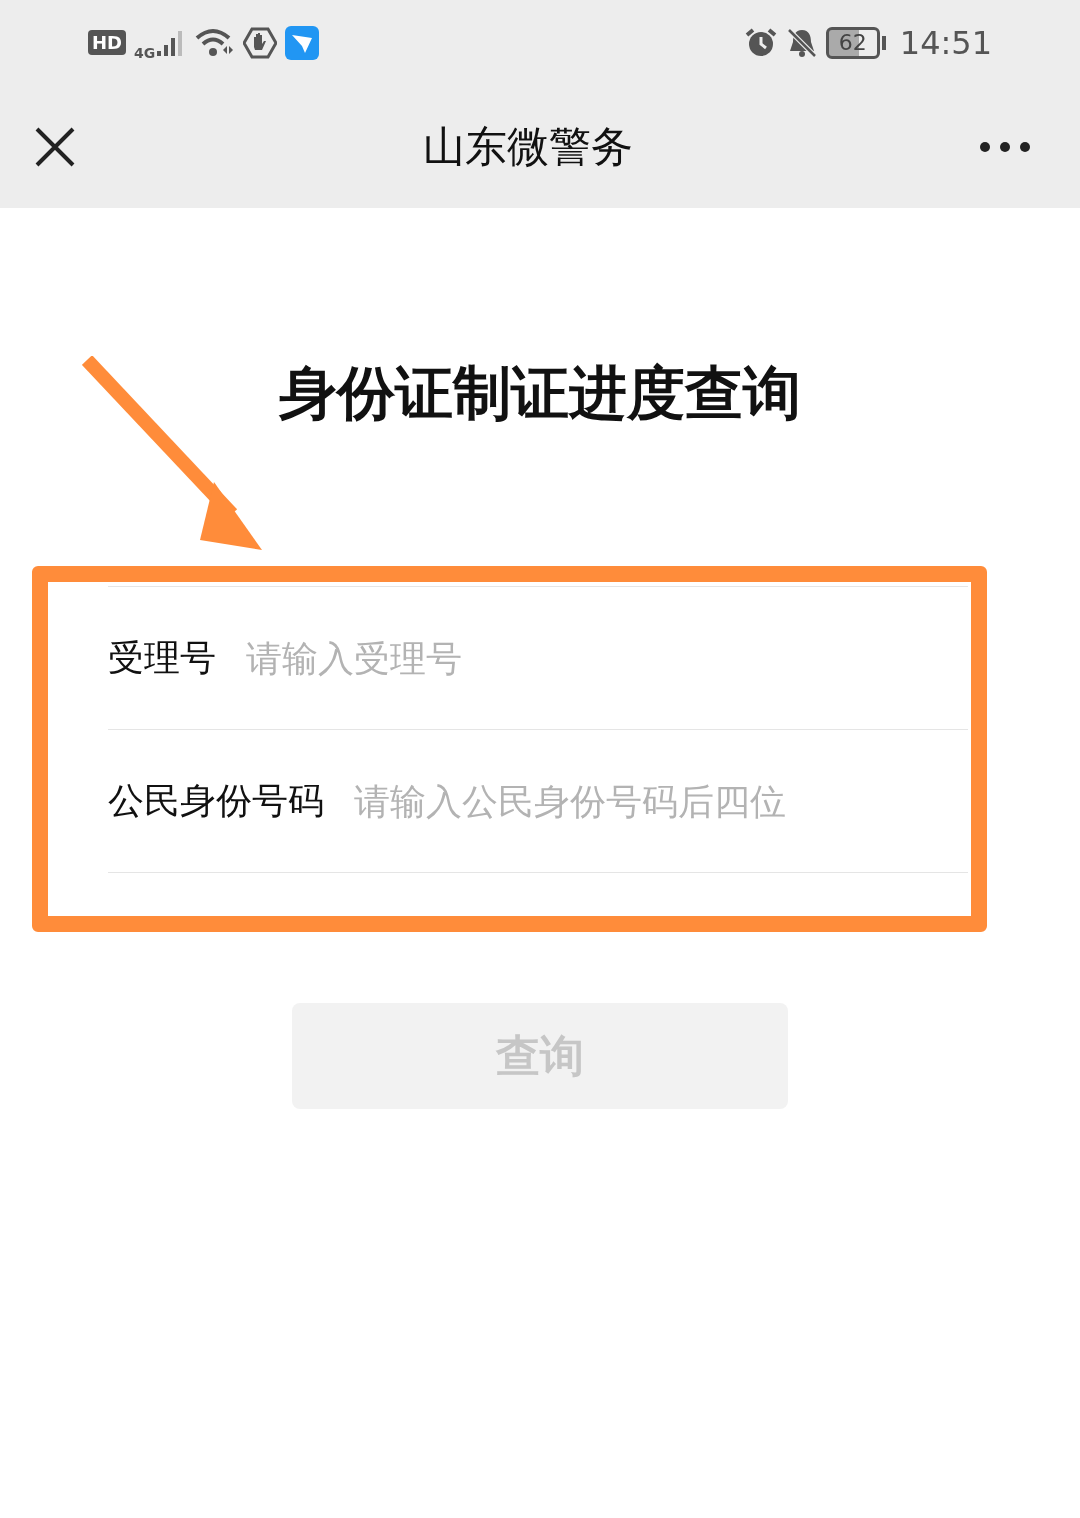 The image size is (1080, 1518). Describe the element at coordinates (527, 146) in the screenshot. I see `page-title: 山东微警务` at that location.